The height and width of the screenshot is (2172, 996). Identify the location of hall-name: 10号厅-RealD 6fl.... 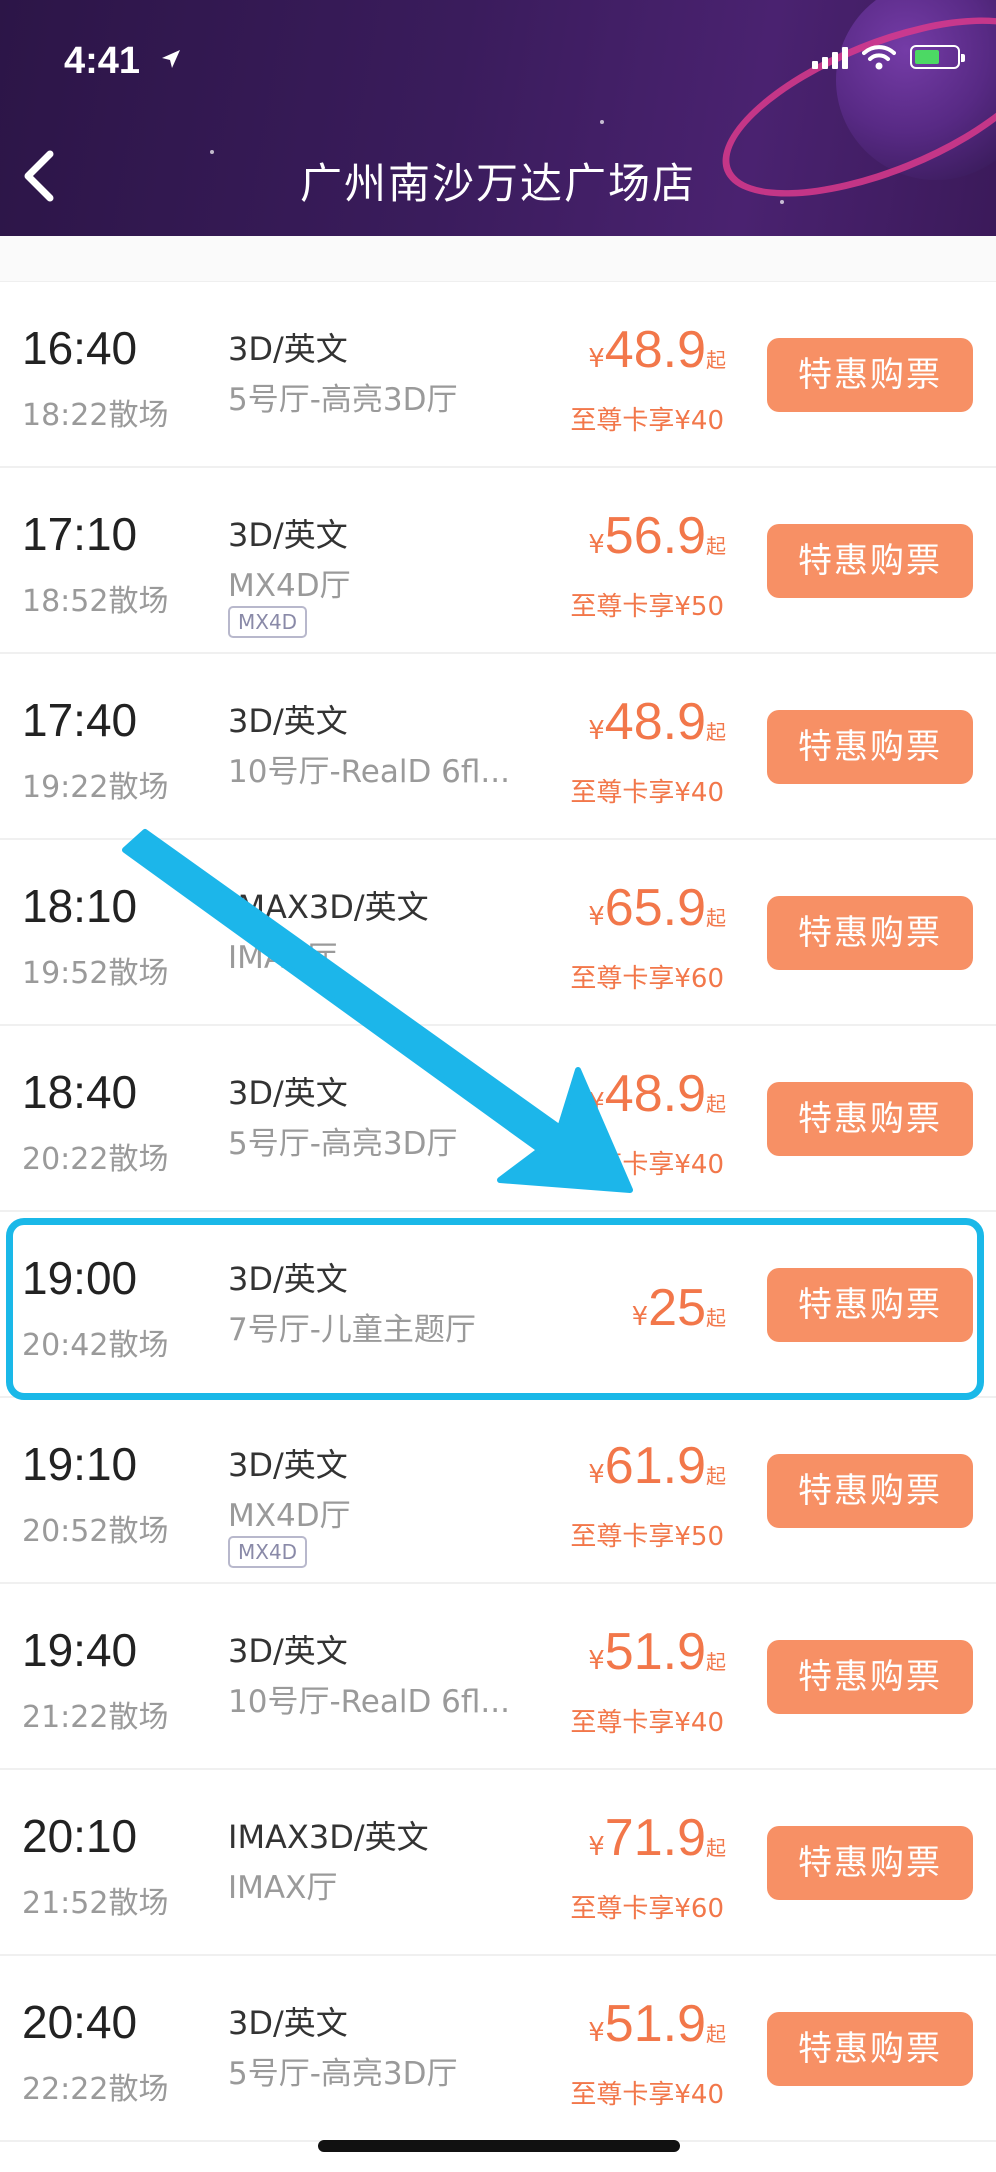
(369, 1702).